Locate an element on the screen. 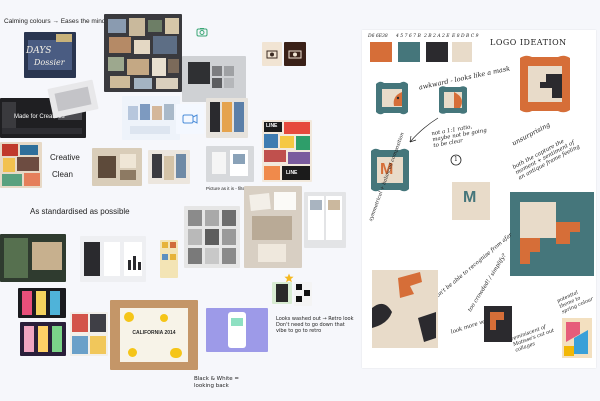 This screenshot has height=401, width=600. swatch-teal is located at coordinates (409, 52).